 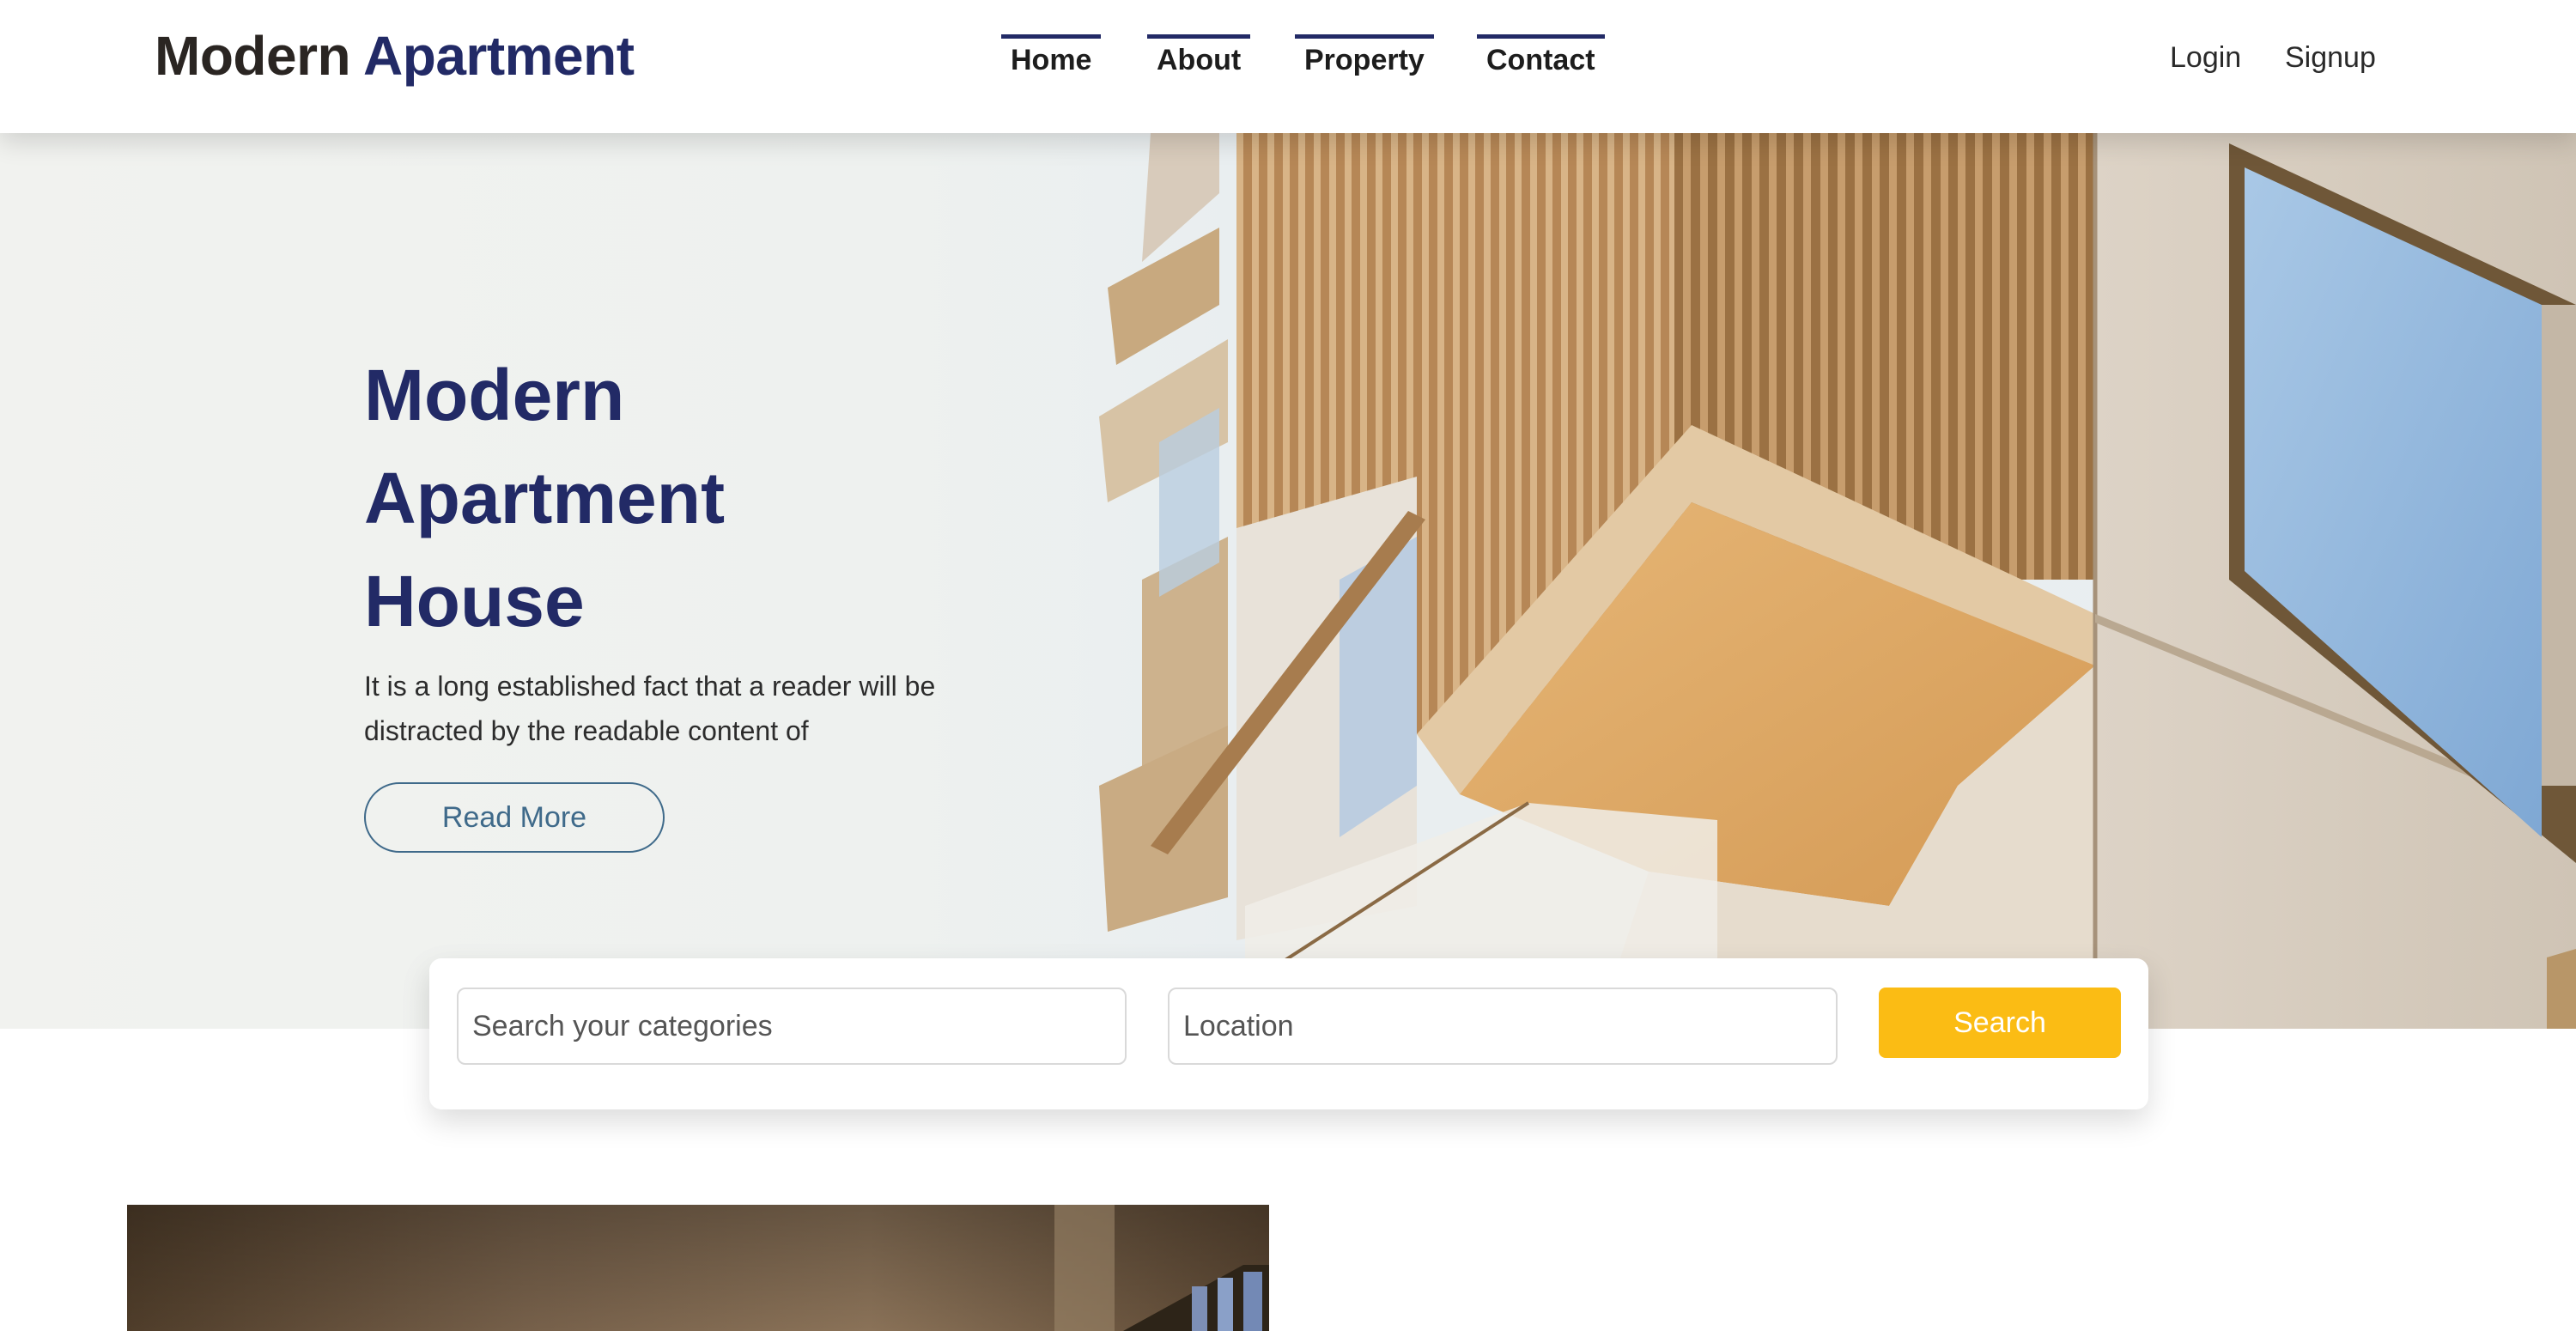 What do you see at coordinates (1199, 55) in the screenshot?
I see `nav-item-about: About` at bounding box center [1199, 55].